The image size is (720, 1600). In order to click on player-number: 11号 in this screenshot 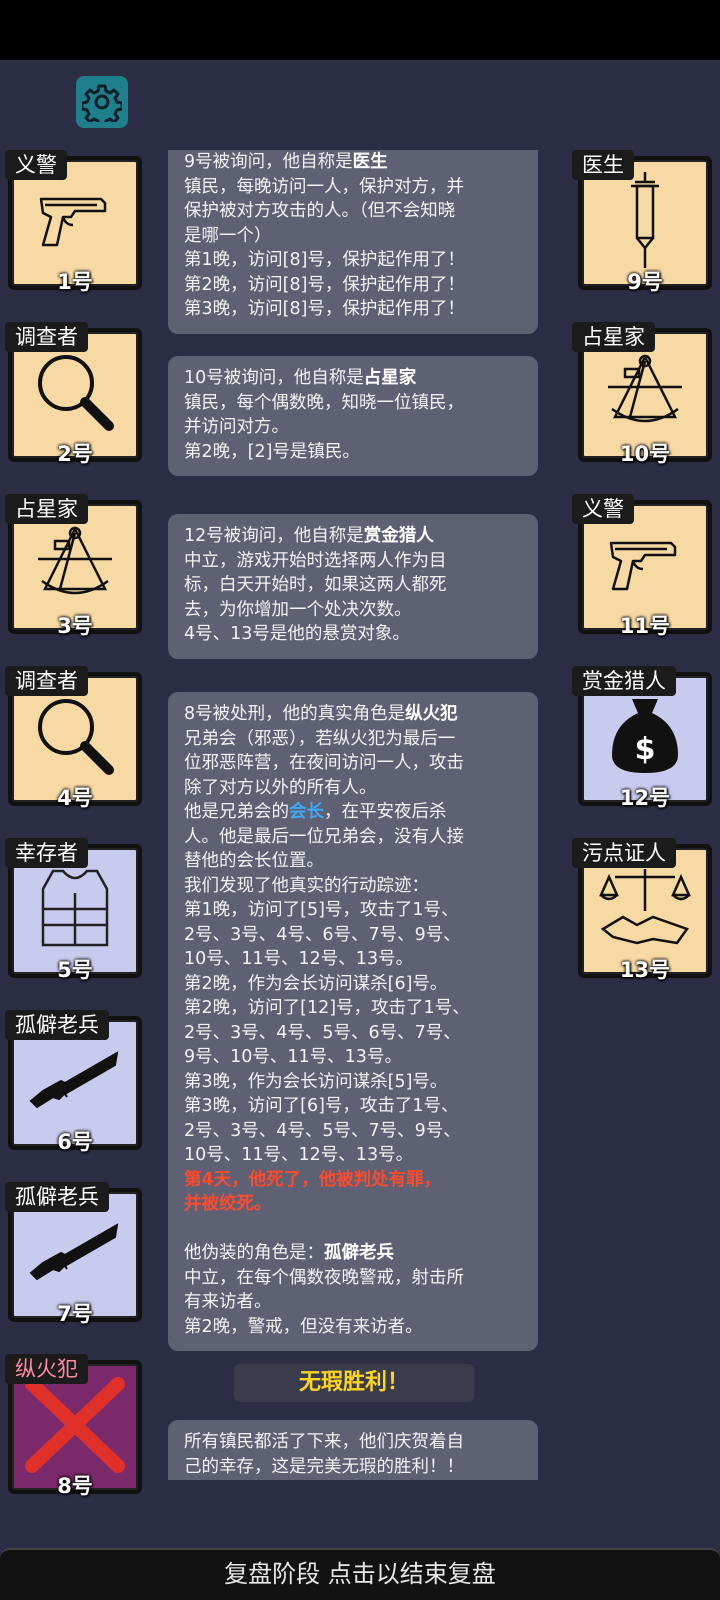, I will do `click(645, 626)`.